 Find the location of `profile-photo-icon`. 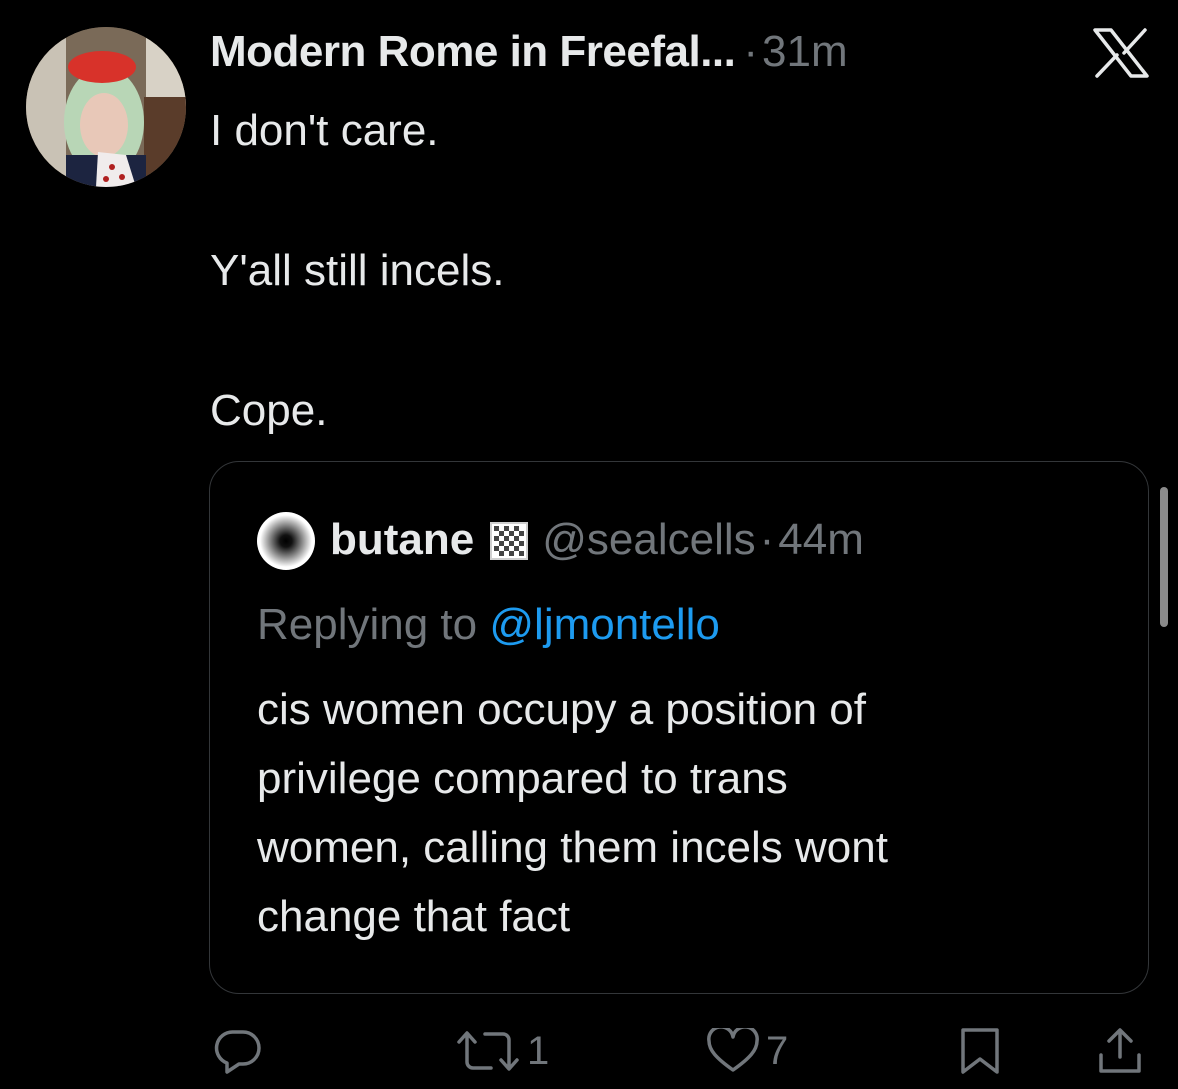

profile-photo-icon is located at coordinates (106, 107).